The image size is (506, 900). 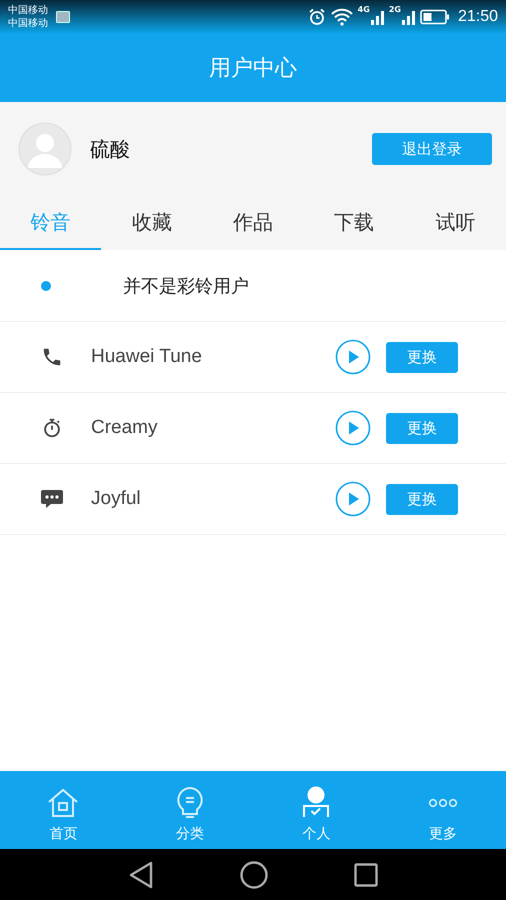 I want to click on chat-icon, so click(x=52, y=499).